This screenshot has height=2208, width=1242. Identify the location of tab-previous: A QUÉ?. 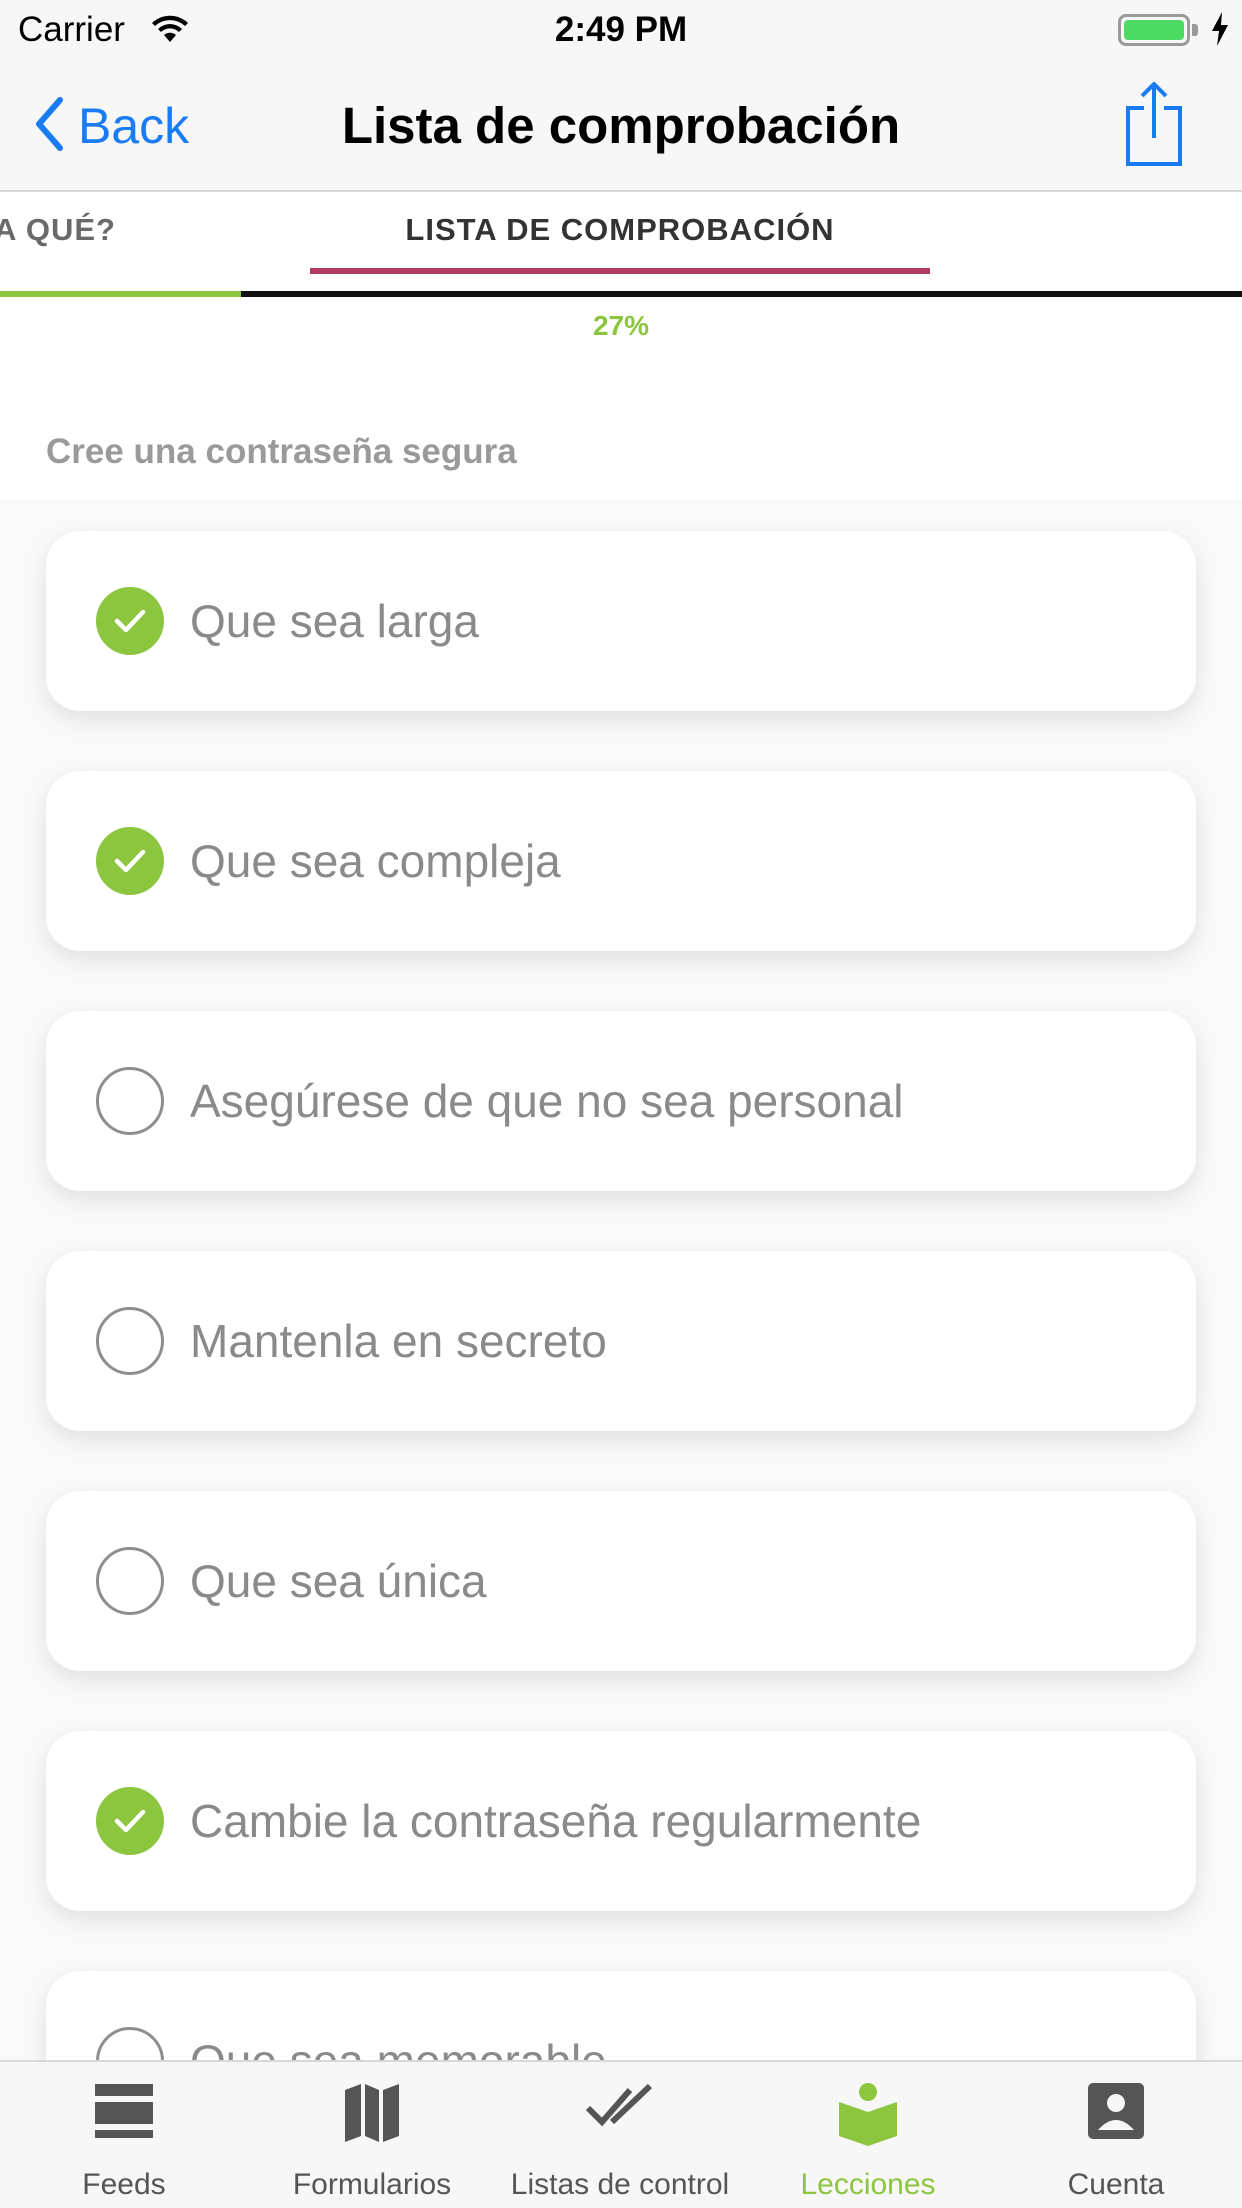
(58, 230).